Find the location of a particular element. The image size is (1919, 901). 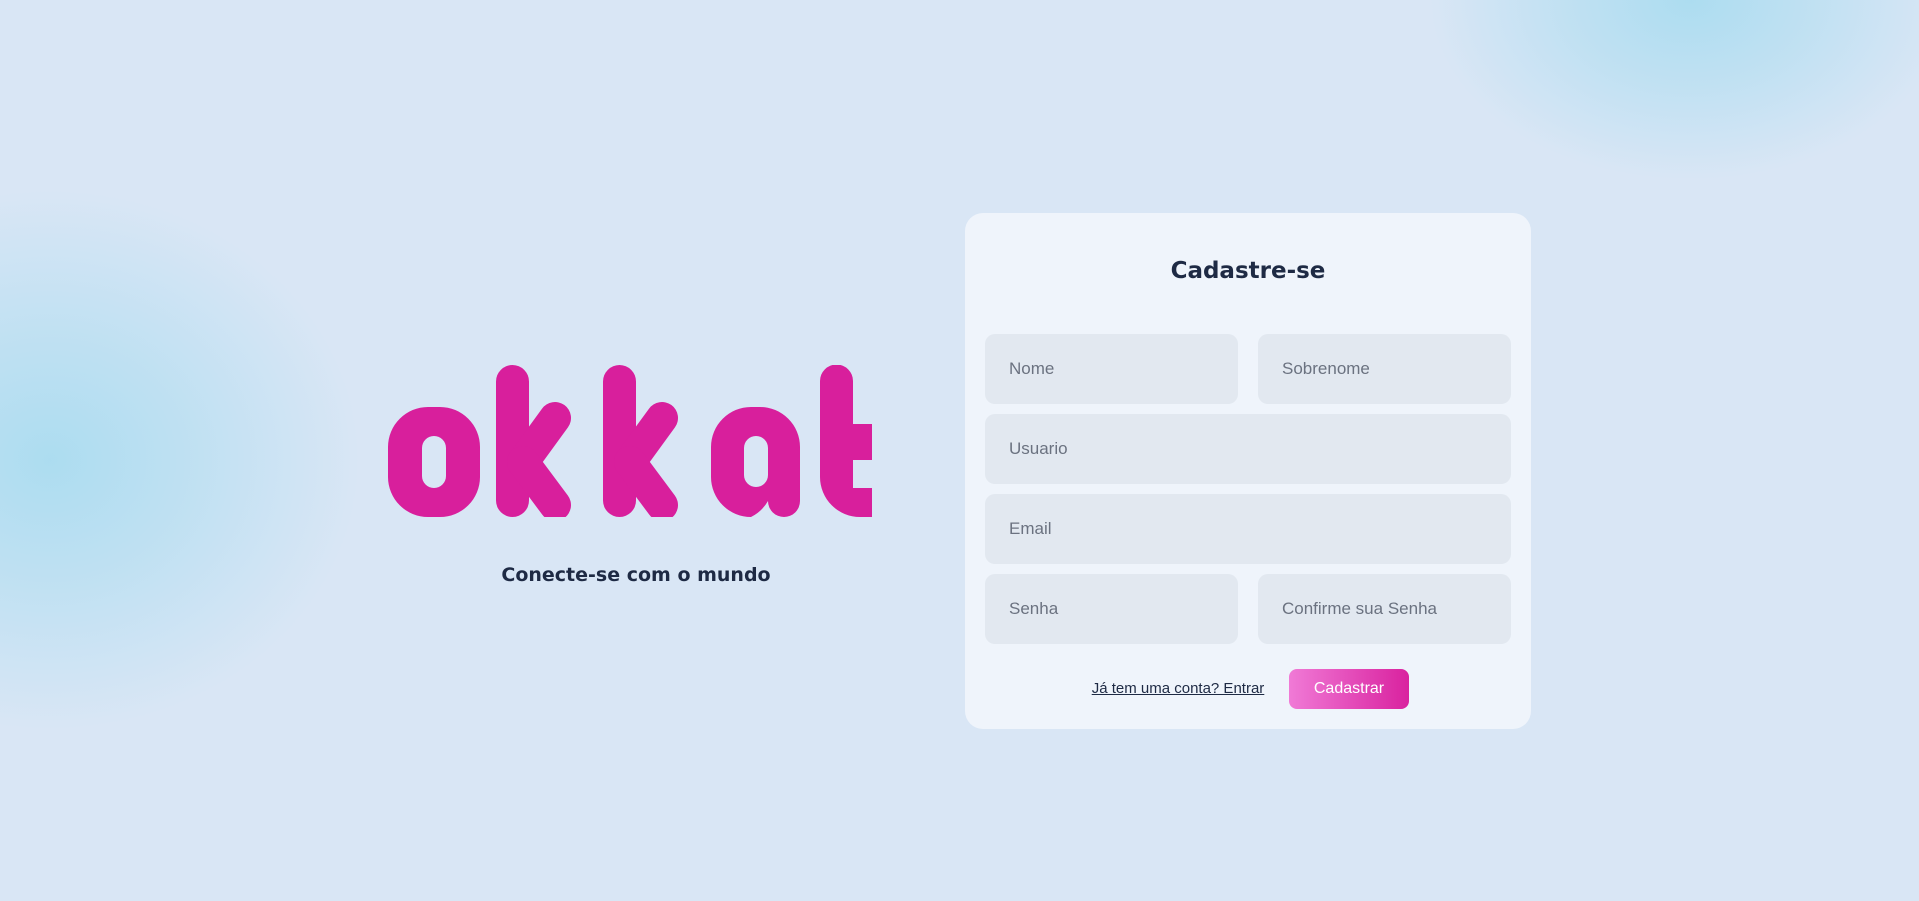

username-input is located at coordinates (1248, 449).